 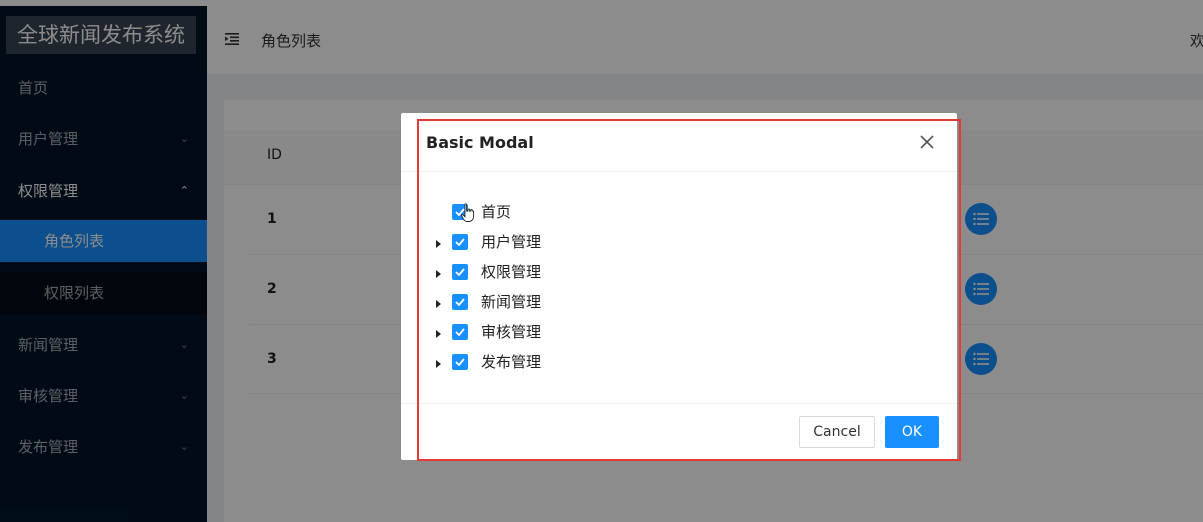 What do you see at coordinates (480, 142) in the screenshot?
I see `modal-title: Basic Modal` at bounding box center [480, 142].